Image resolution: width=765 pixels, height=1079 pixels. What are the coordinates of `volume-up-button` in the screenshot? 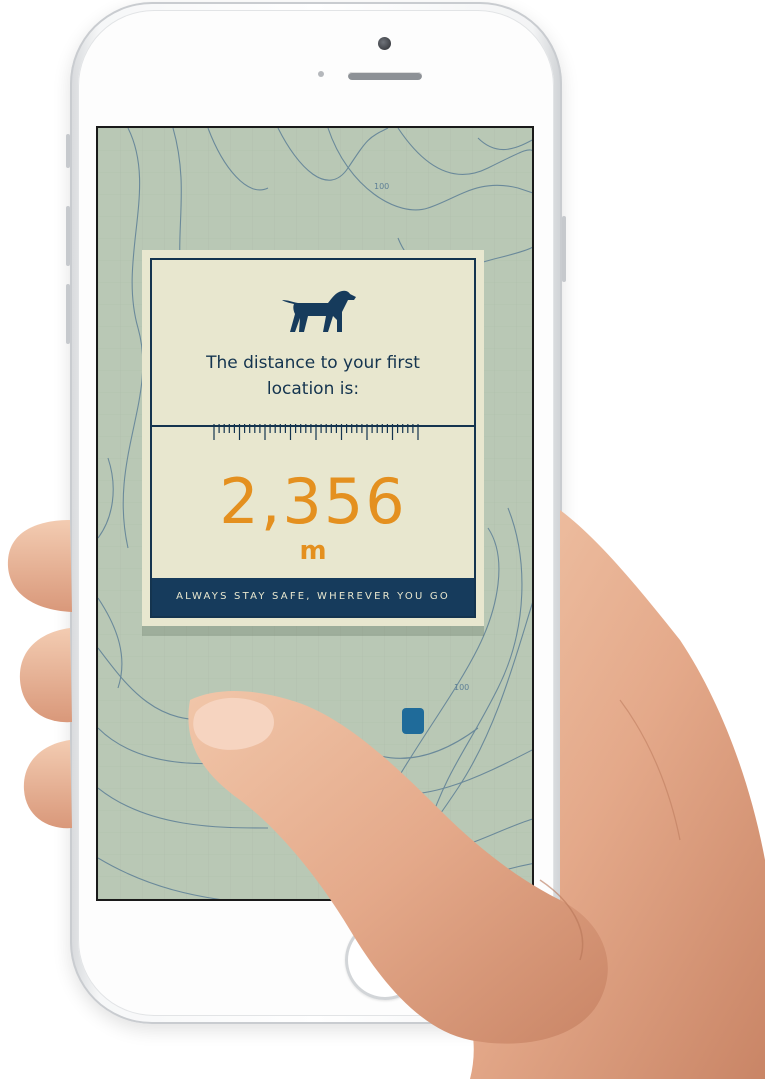 It's located at (68, 236).